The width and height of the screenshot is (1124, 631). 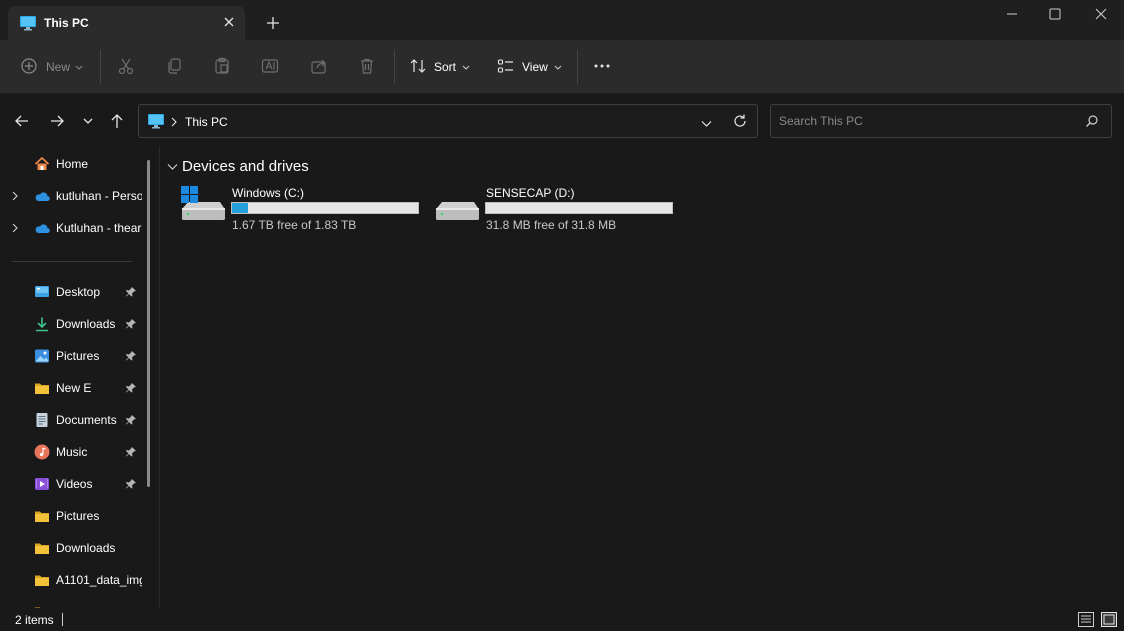 I want to click on drive-c: Windows (C:) 1.67 TB free of 1.83 TB, so click(x=305, y=210).